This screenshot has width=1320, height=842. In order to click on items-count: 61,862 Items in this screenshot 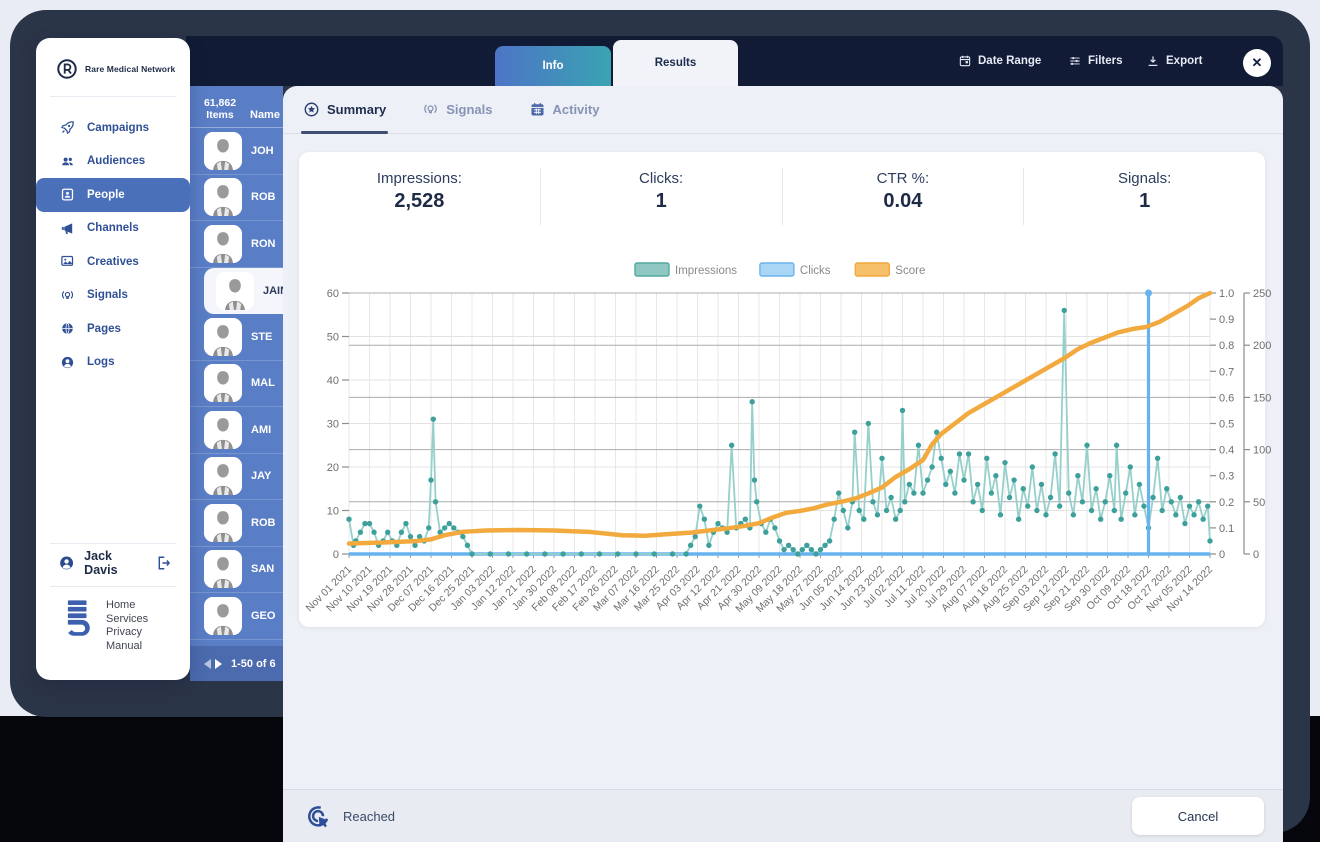, I will do `click(220, 109)`.